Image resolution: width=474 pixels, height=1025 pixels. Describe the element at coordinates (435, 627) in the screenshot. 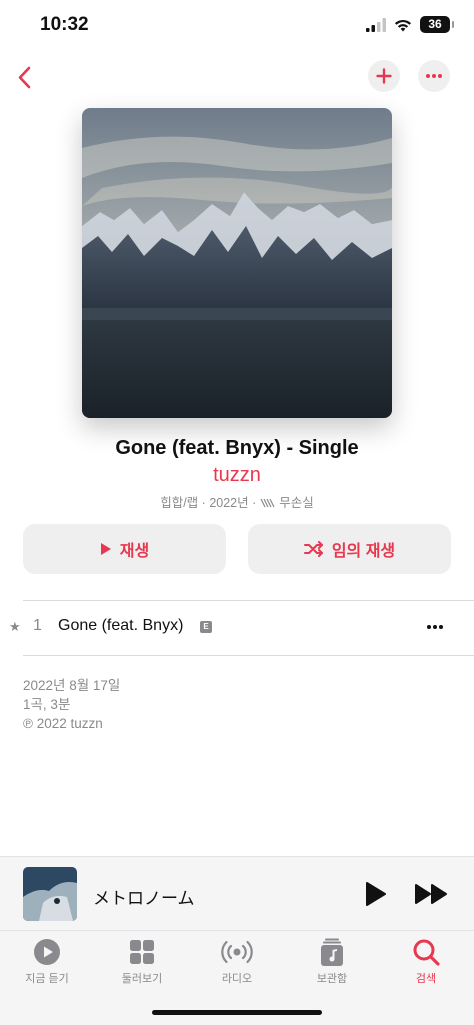

I see `track-more-icon` at that location.